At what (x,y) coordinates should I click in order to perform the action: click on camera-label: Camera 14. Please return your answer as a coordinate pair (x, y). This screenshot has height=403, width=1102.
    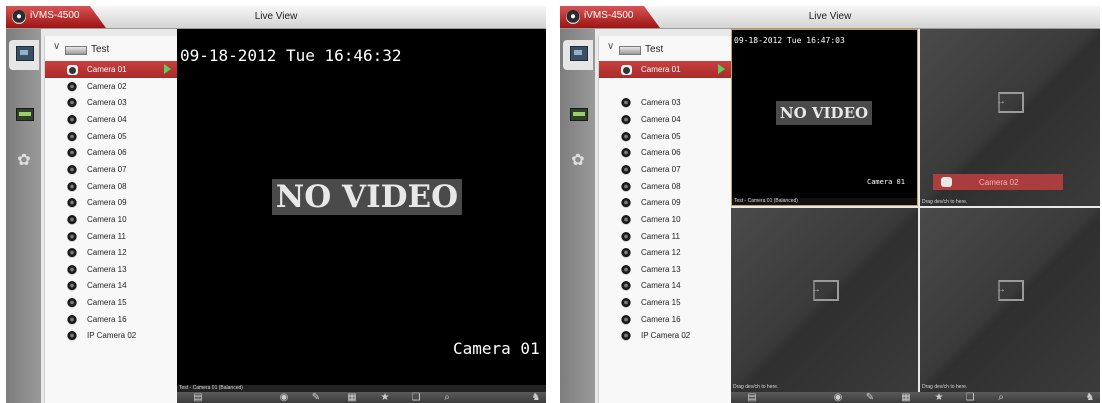
    Looking at the image, I should click on (107, 286).